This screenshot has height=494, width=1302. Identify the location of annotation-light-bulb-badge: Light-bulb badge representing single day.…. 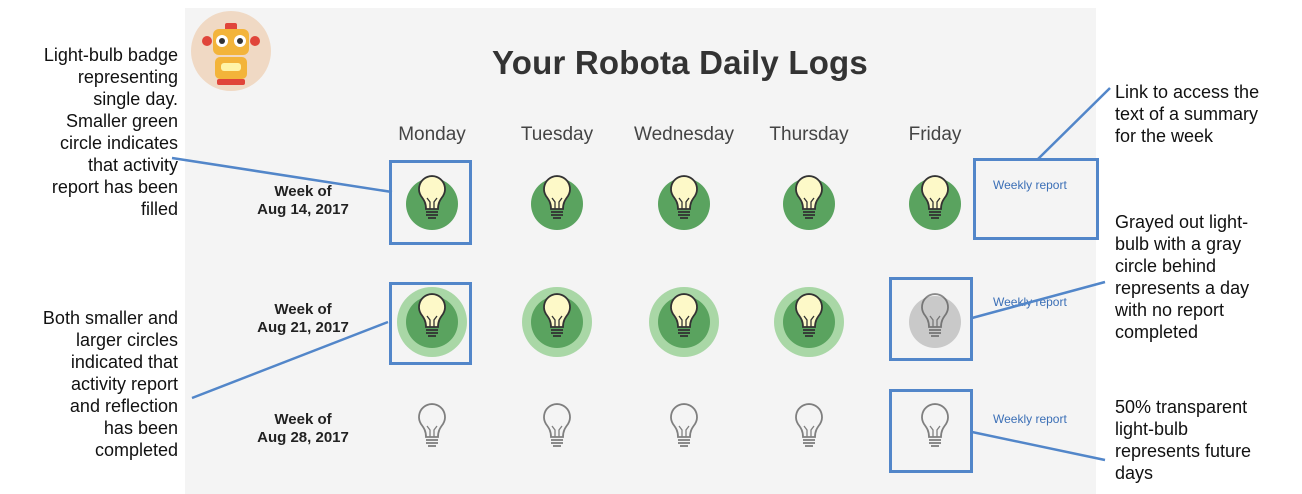
(110, 132).